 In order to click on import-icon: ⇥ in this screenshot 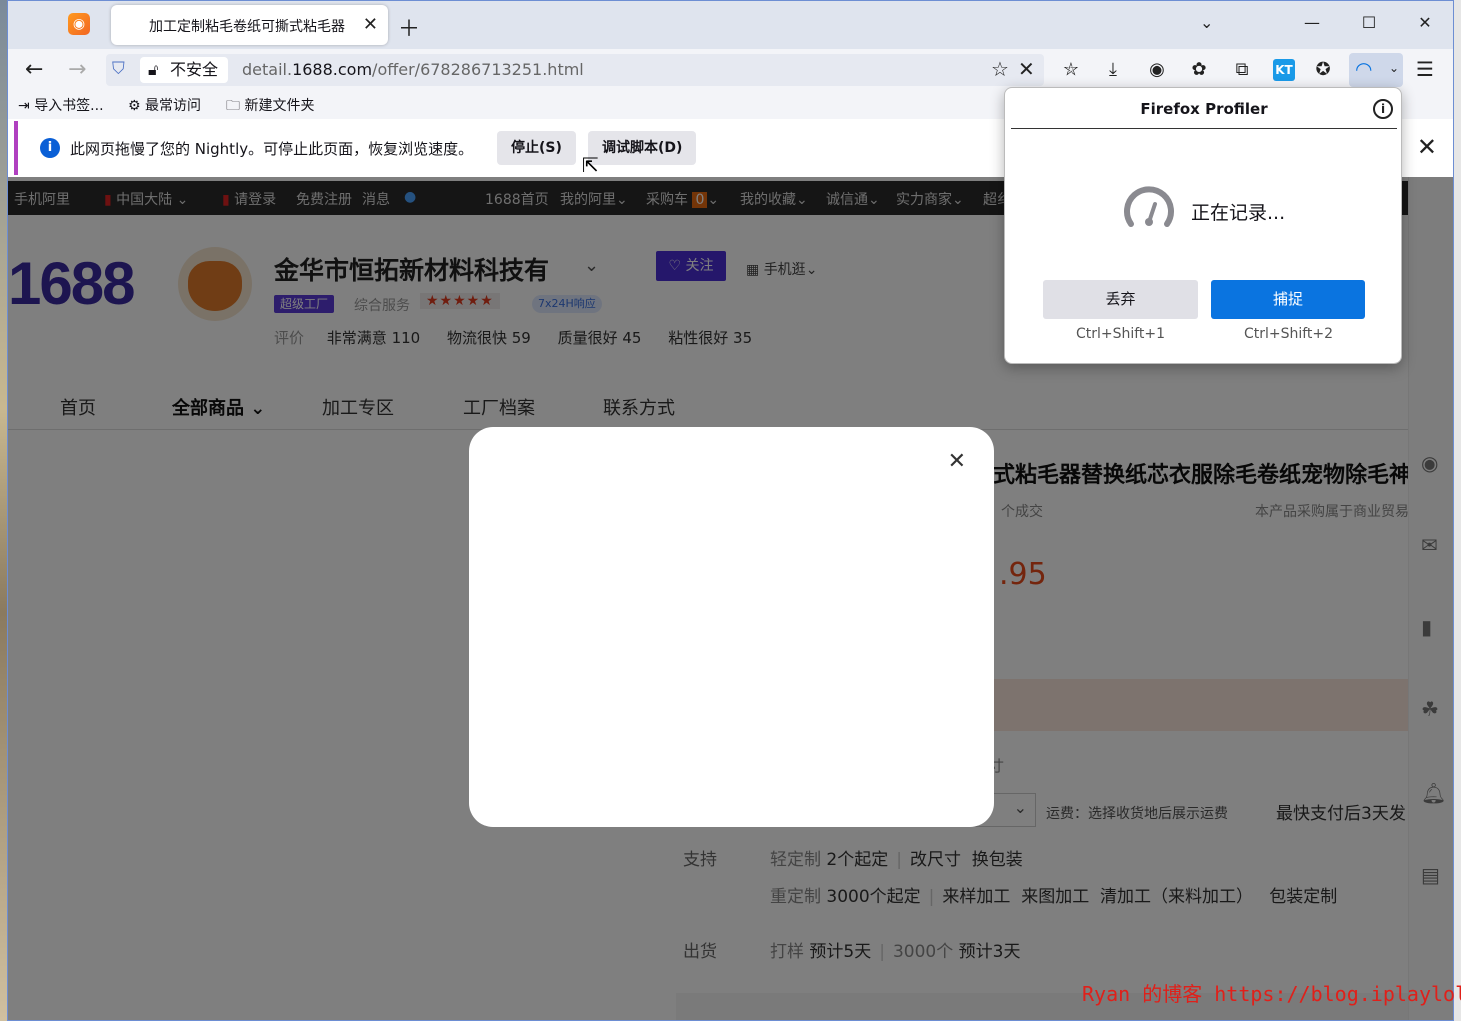, I will do `click(26, 106)`.